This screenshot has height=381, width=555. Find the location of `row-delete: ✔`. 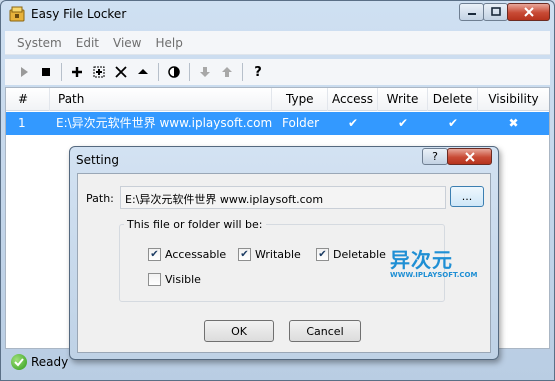

row-delete: ✔ is located at coordinates (453, 123).